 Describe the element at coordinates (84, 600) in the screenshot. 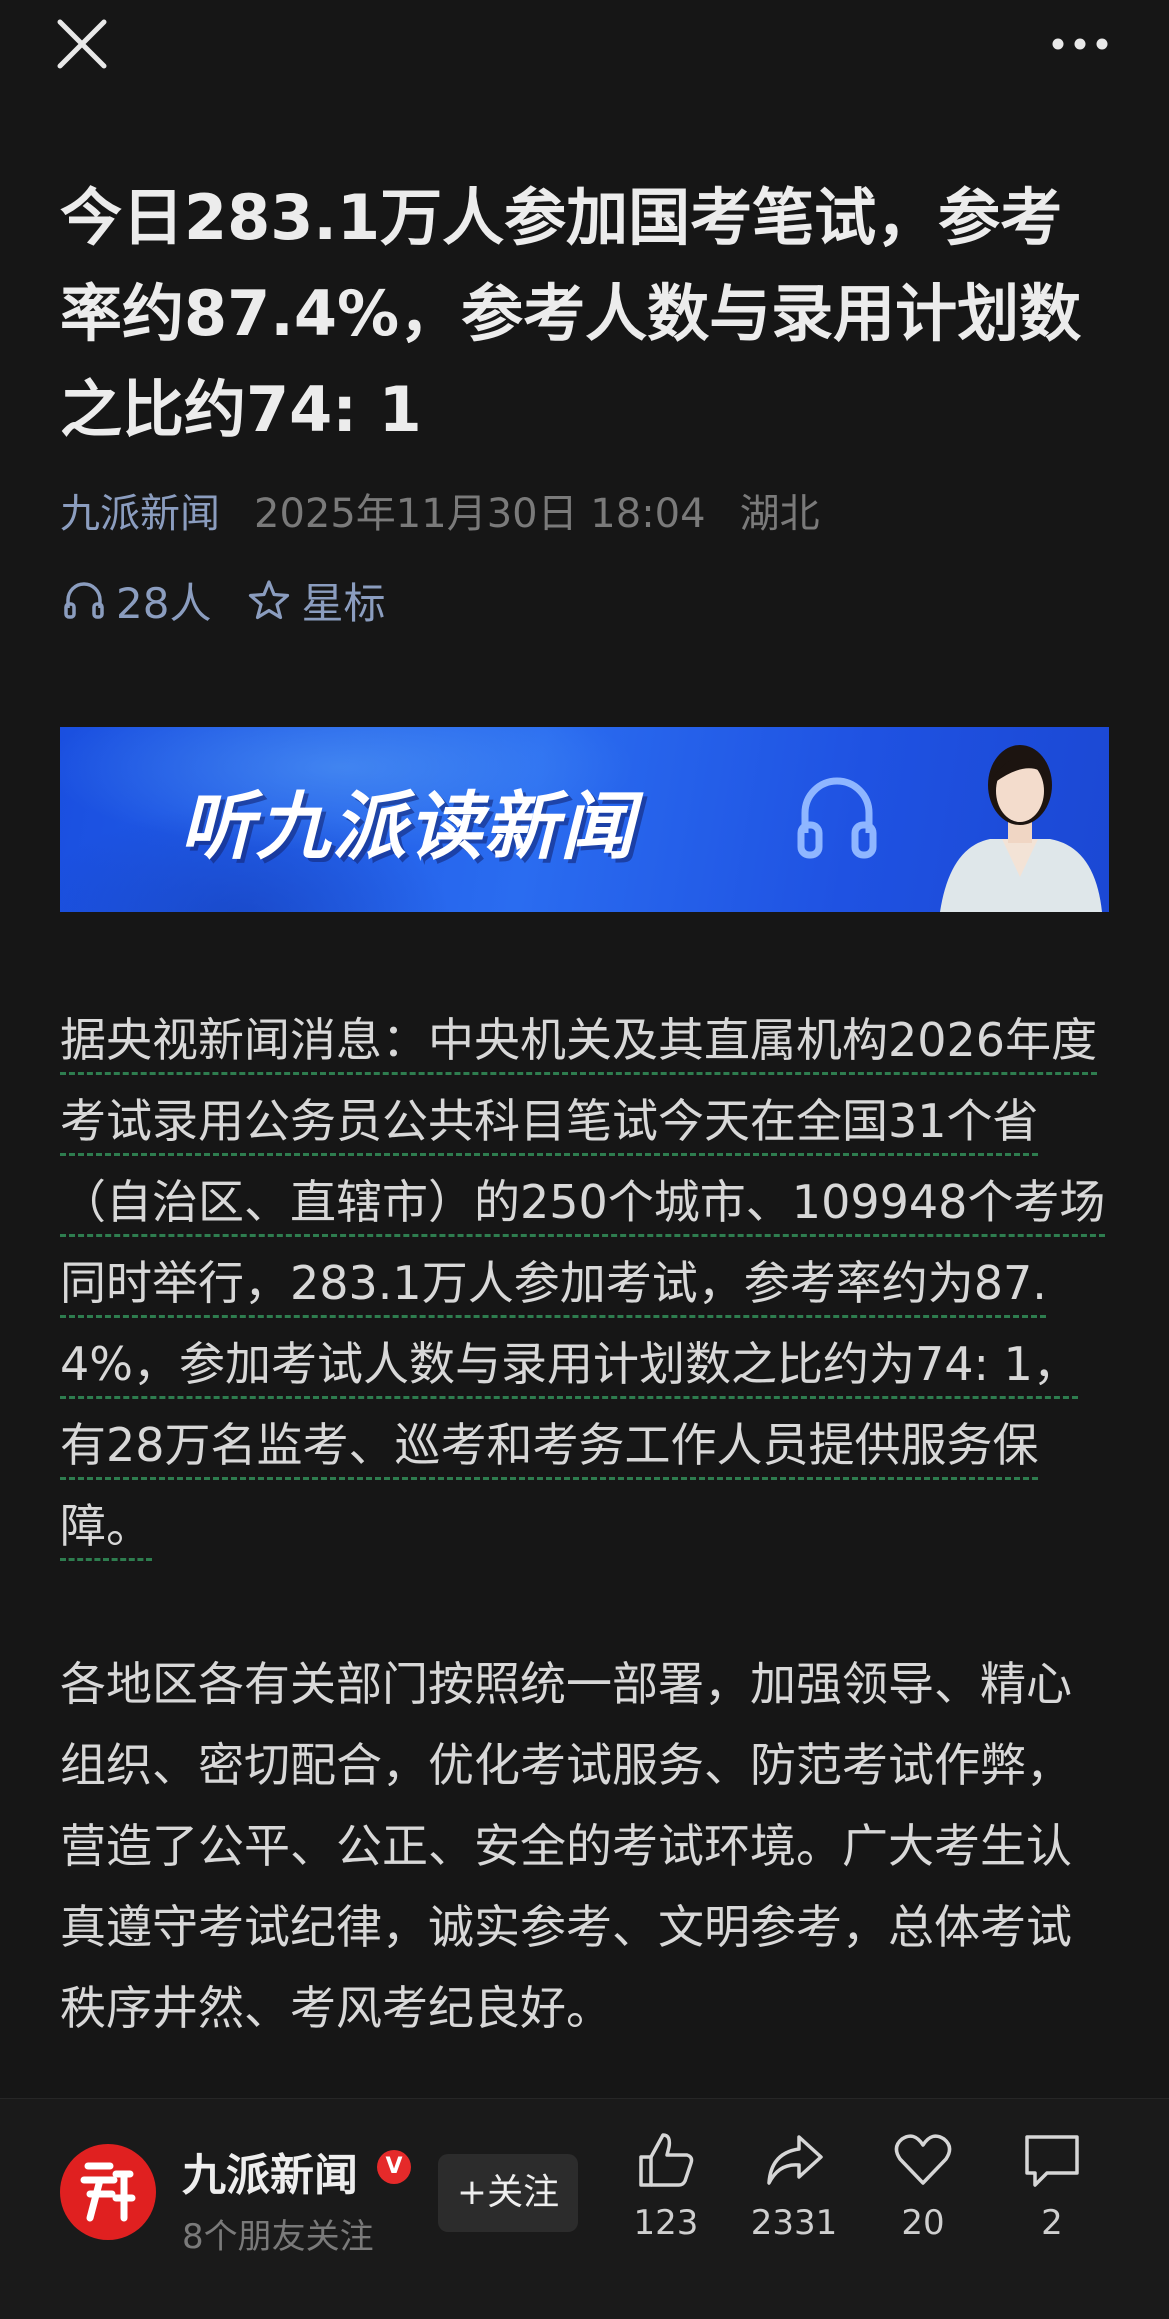

I see `headphones-icon` at that location.